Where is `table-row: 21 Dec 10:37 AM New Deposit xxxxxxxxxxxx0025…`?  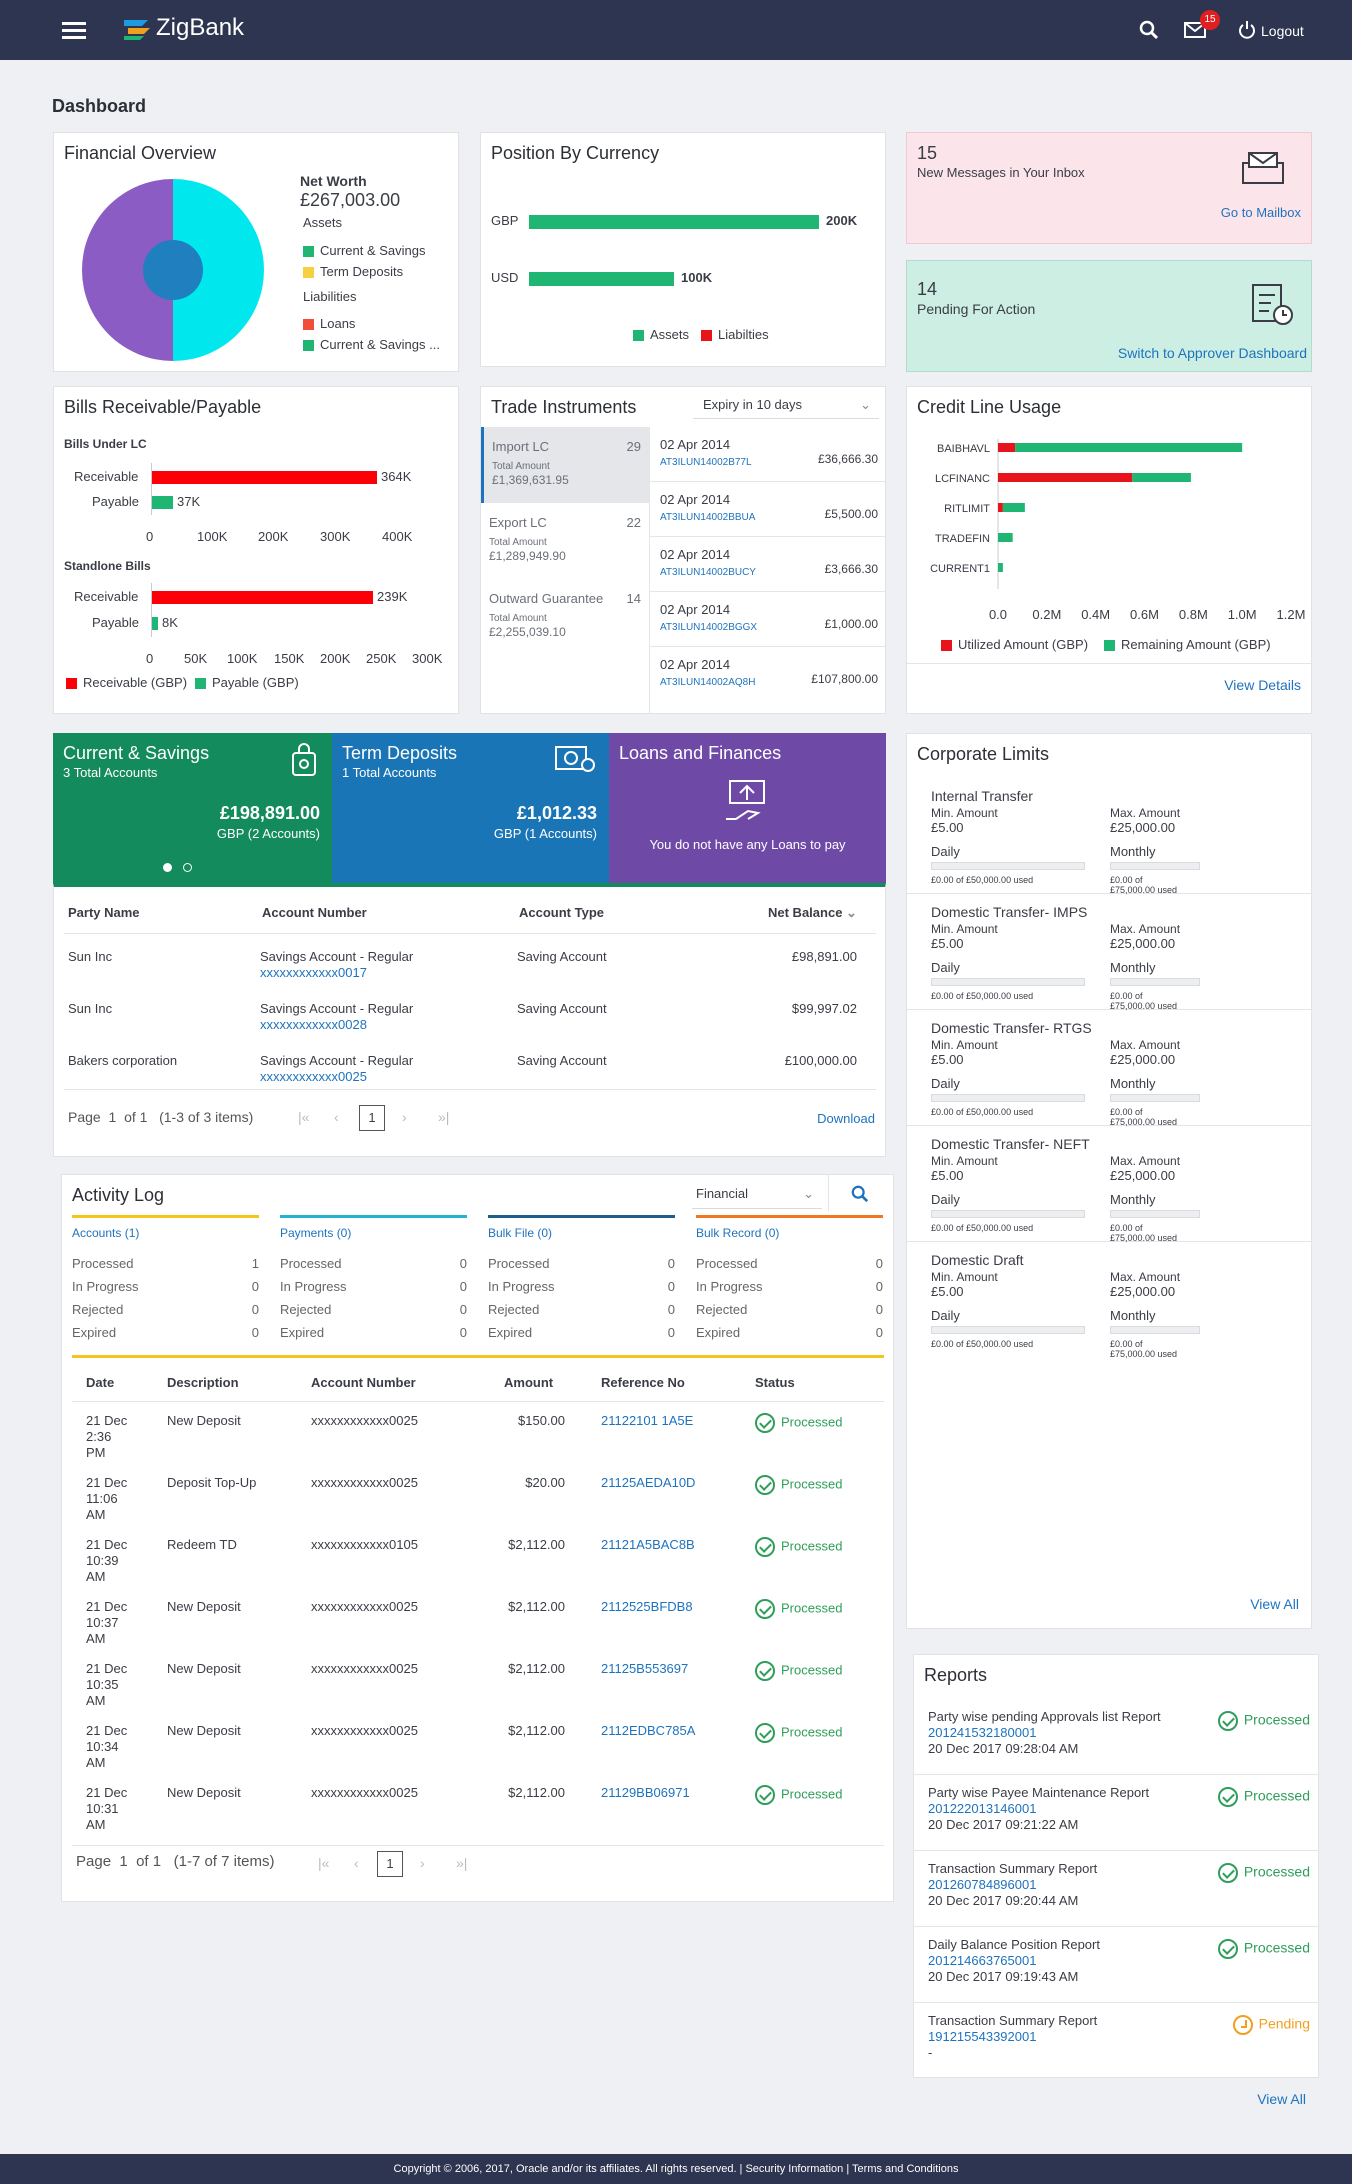
table-row: 21 Dec 10:37 AM New Deposit xxxxxxxxxxxx0025… is located at coordinates (478, 1622).